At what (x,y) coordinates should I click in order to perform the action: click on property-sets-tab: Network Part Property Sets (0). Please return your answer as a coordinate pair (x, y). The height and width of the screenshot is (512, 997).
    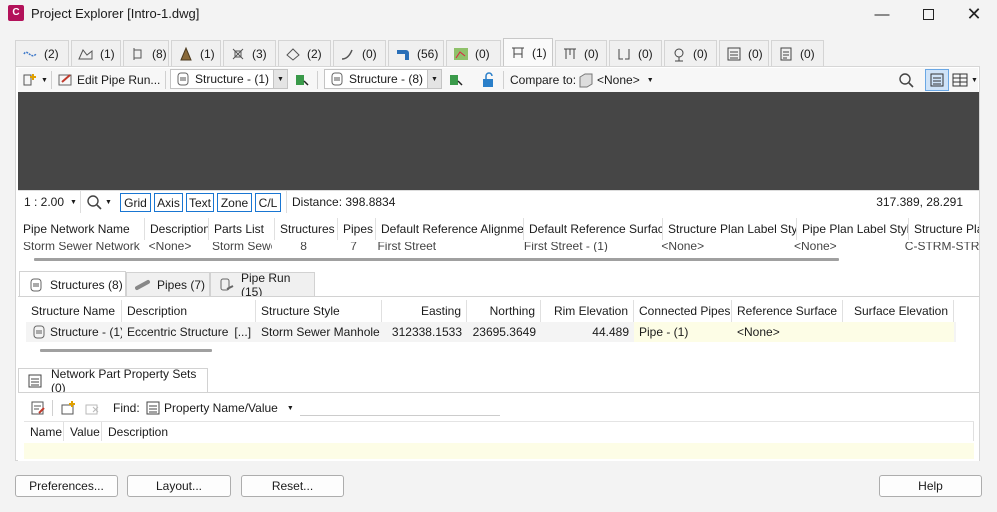
    Looking at the image, I should click on (113, 381).